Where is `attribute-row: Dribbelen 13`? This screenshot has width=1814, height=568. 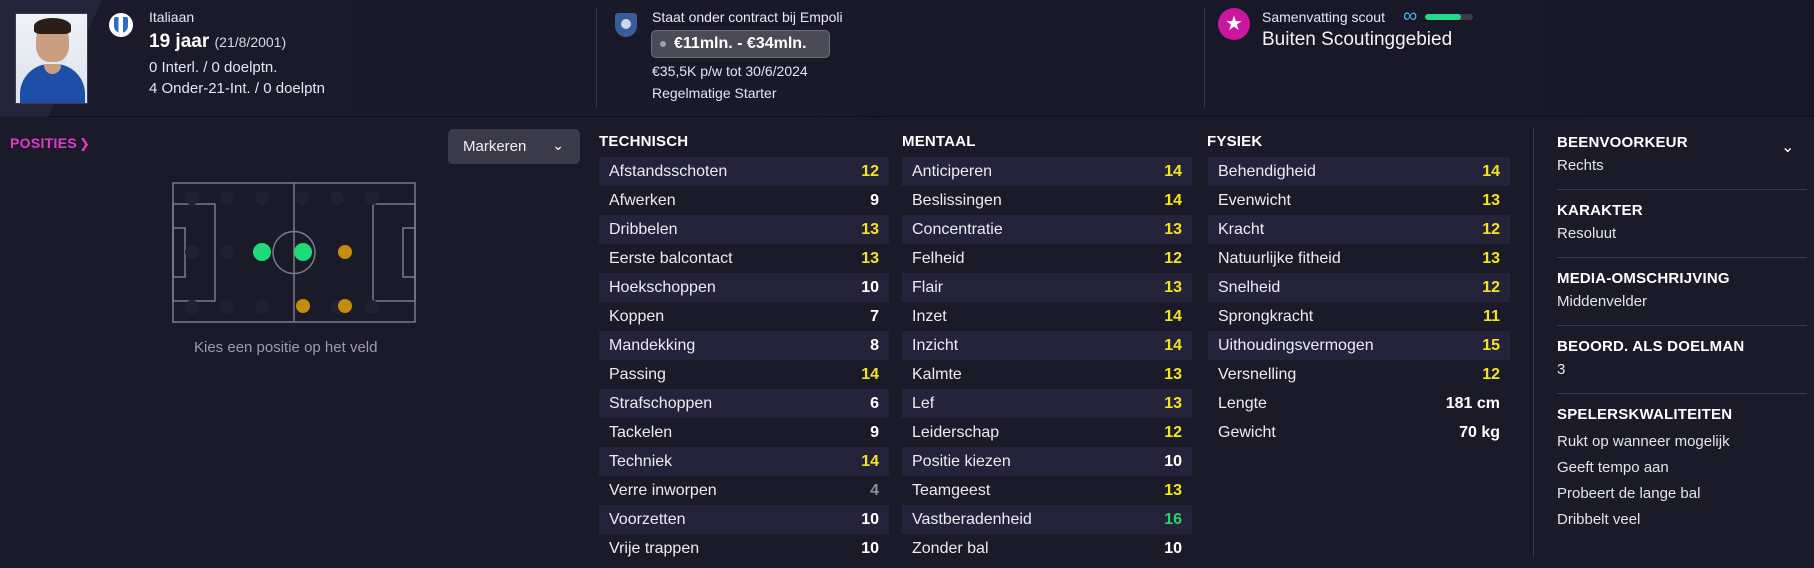
attribute-row: Dribbelen 13 is located at coordinates (744, 229).